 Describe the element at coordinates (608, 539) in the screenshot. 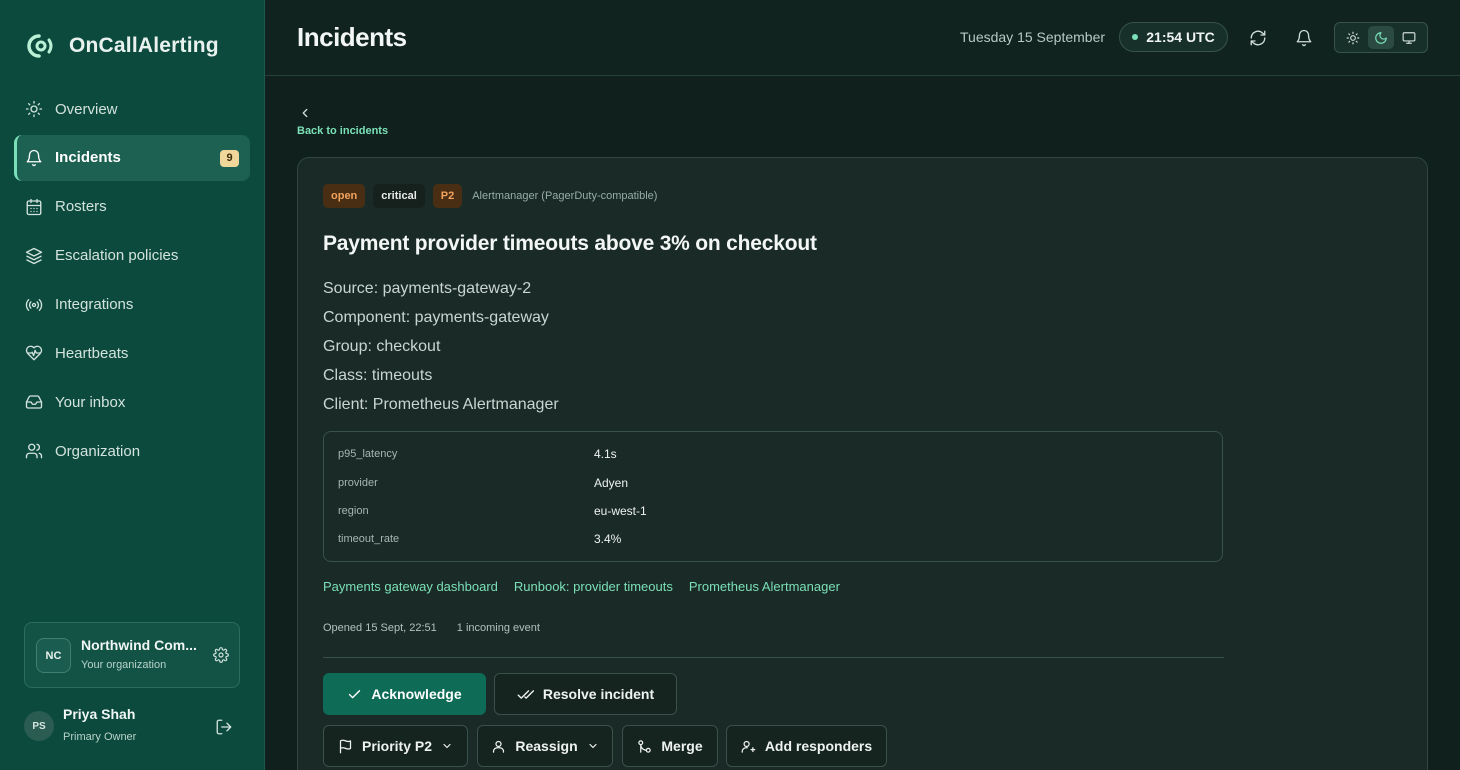

I see `detail-value: 3.4%` at that location.